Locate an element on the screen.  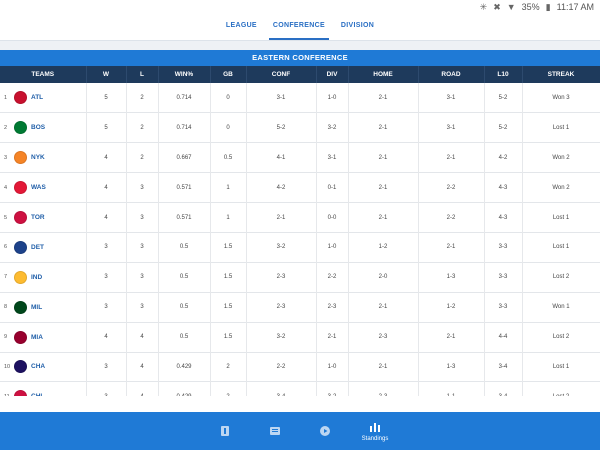
cell-conf: 2-3 is located at coordinates (281, 307).